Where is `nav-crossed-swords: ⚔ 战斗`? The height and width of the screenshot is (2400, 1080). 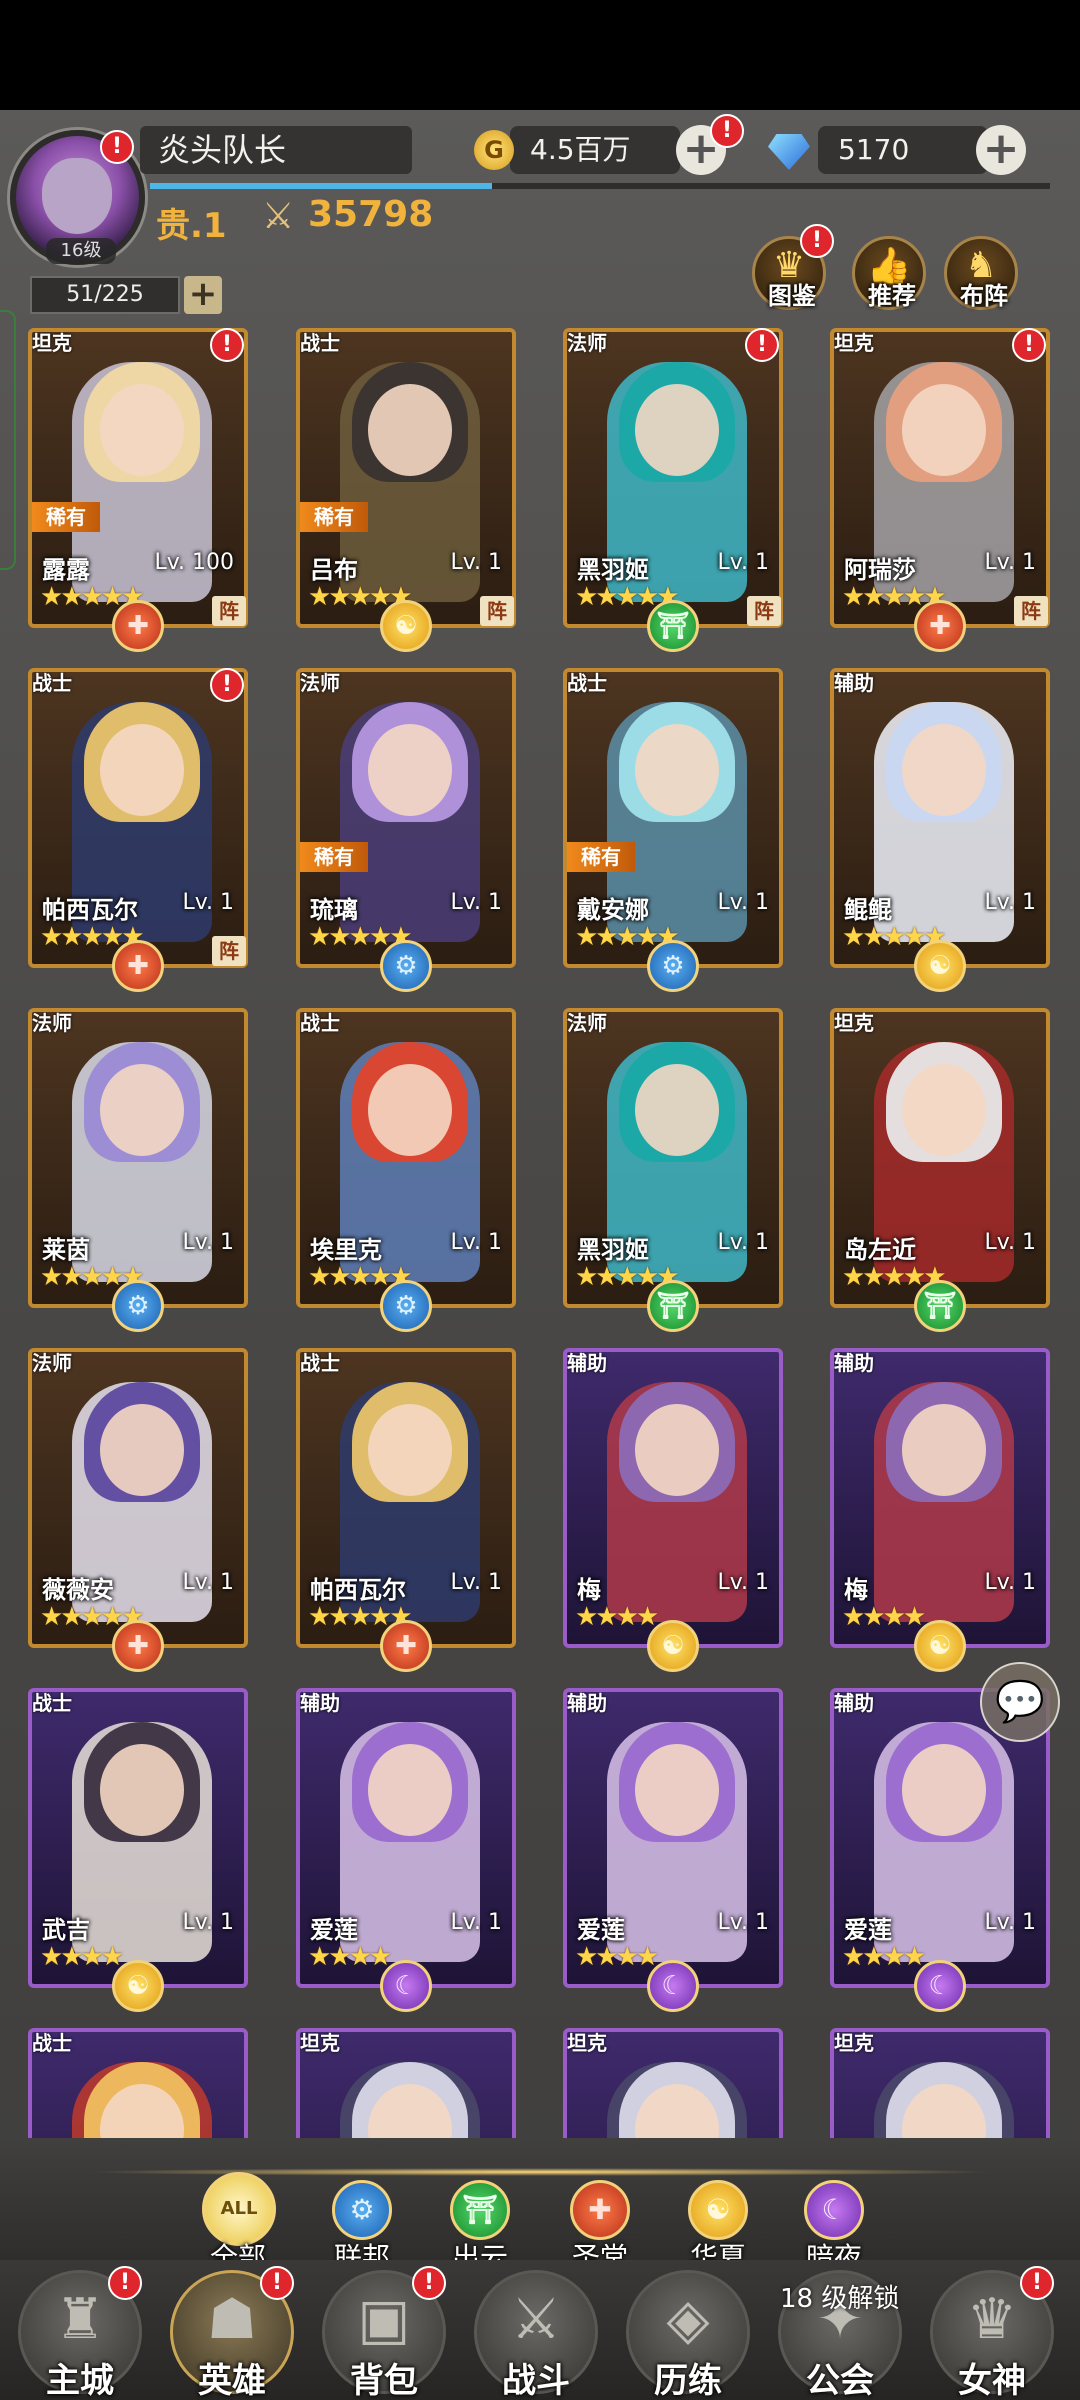
nav-crossed-swords: ⚔ 战斗 is located at coordinates (536, 2335).